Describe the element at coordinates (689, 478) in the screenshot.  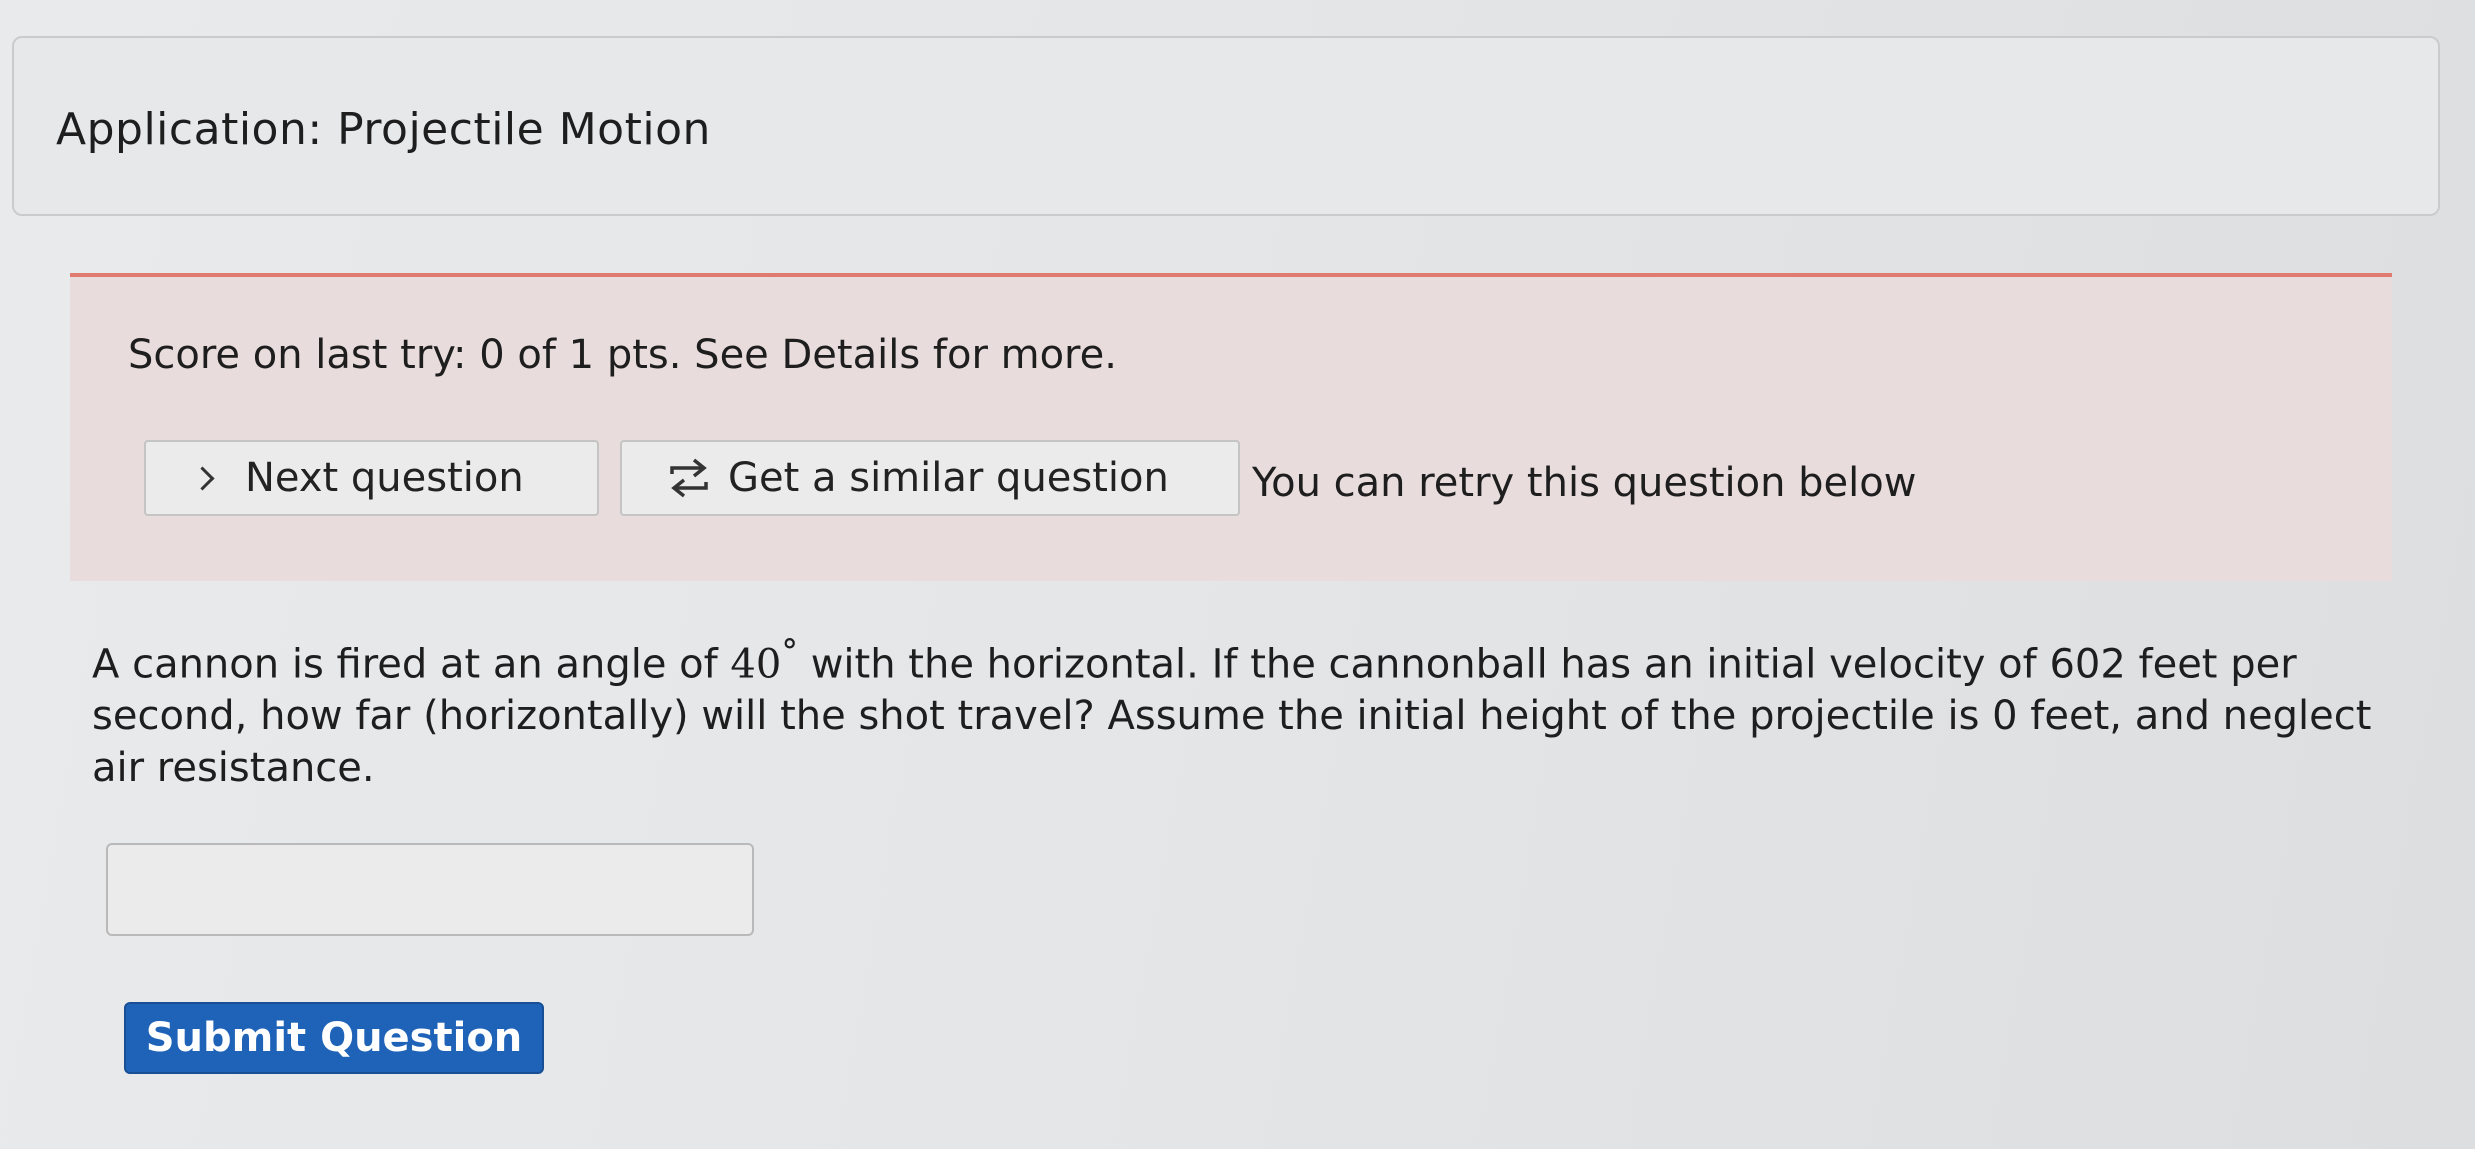
I see `retry-arrows-icon` at that location.